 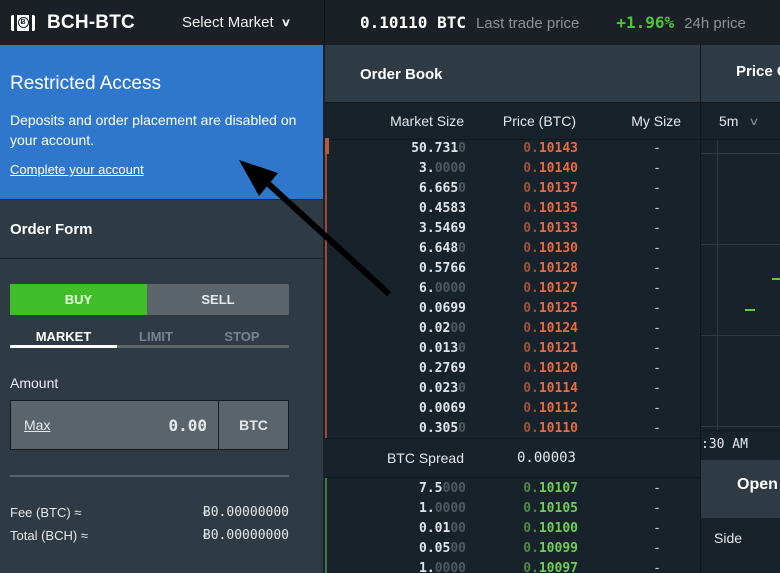 I want to click on order-book-row: 3.5469 0.10133-, so click(x=513, y=228).